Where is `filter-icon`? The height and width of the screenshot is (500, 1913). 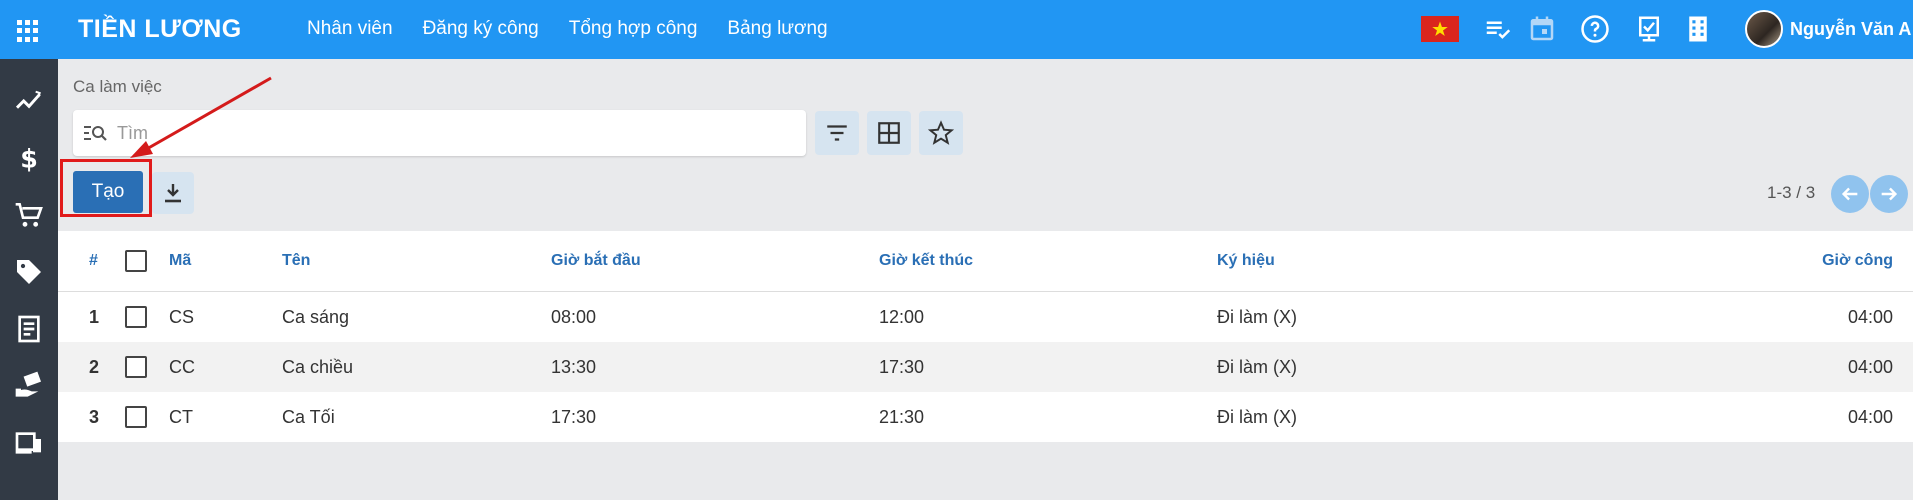
filter-icon is located at coordinates (837, 133).